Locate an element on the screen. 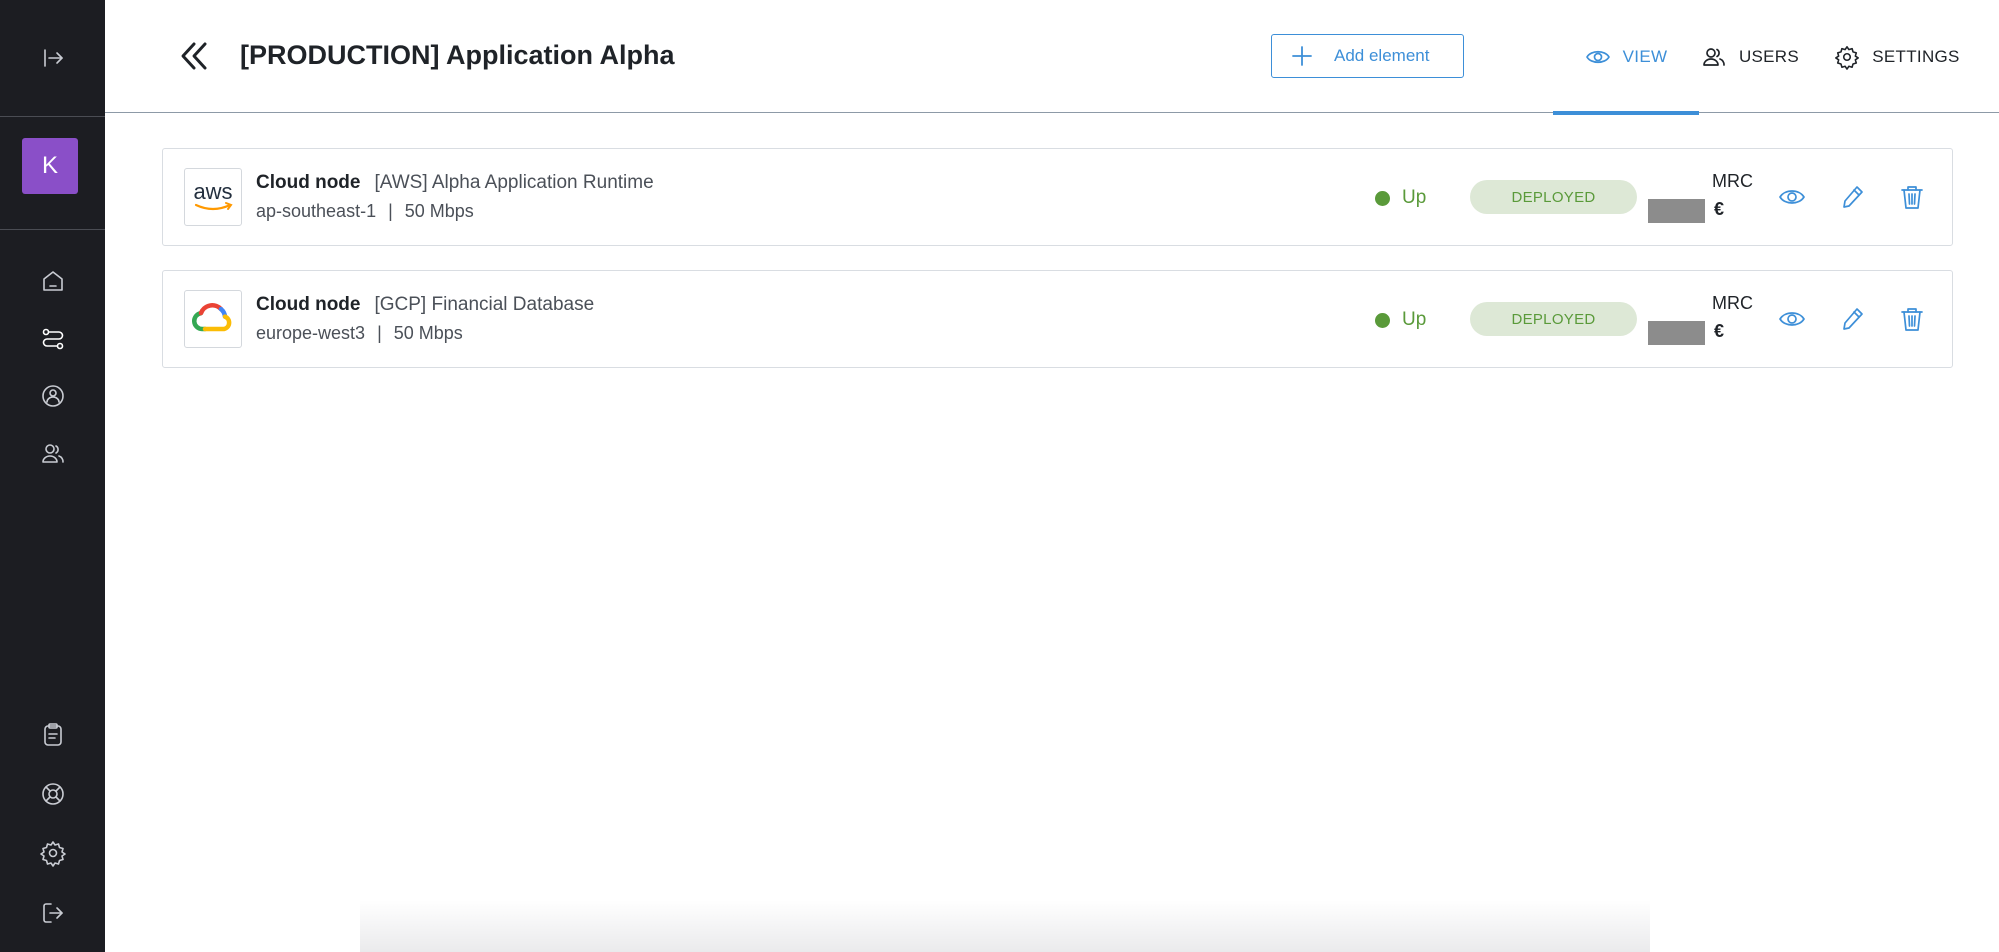 The width and height of the screenshot is (1999, 952). plus-icon is located at coordinates (1302, 56).